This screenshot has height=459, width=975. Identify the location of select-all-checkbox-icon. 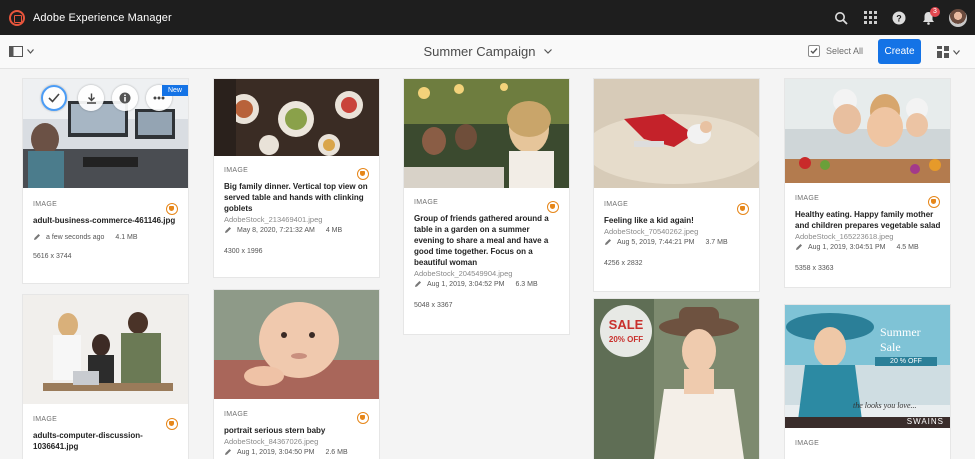
(814, 51).